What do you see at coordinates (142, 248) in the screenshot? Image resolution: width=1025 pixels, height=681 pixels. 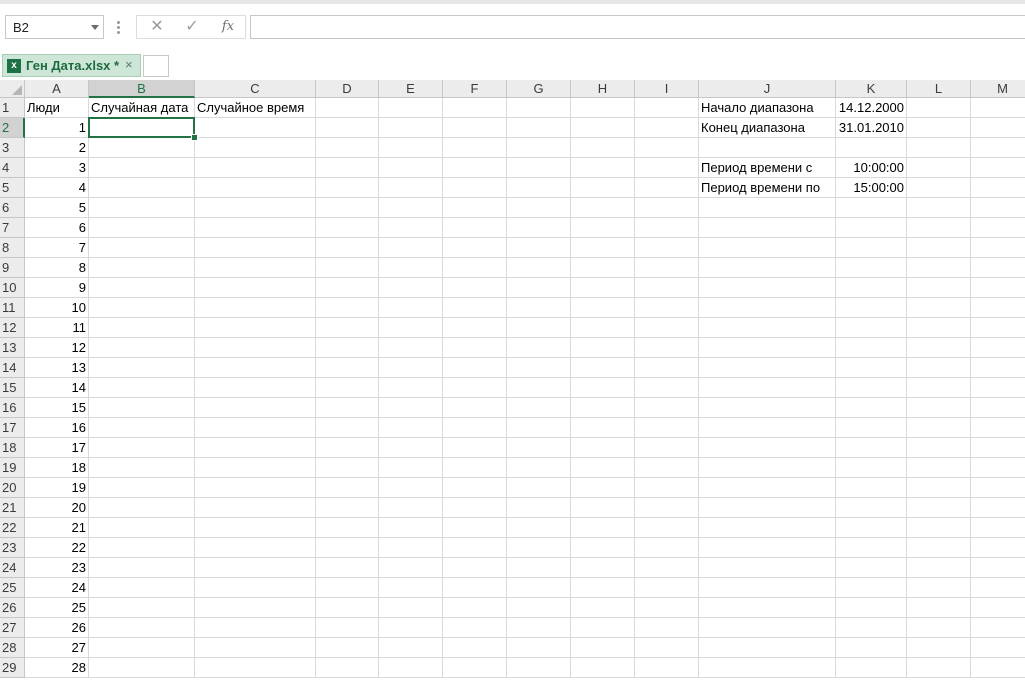 I see `cell-b8` at bounding box center [142, 248].